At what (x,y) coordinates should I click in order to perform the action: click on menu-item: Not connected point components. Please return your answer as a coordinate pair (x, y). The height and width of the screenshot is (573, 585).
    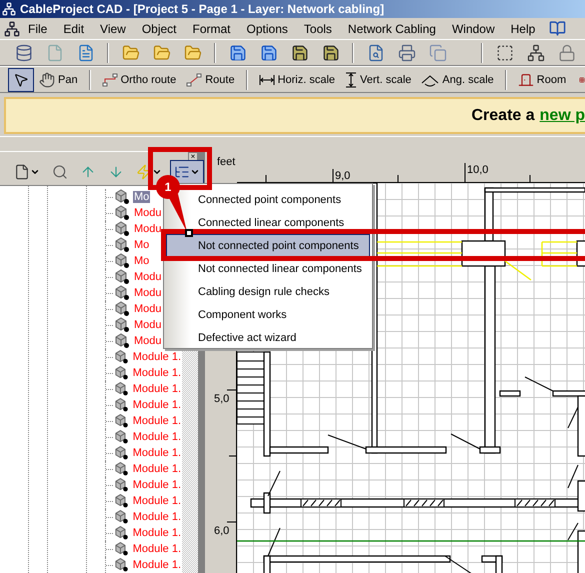
    Looking at the image, I should click on (268, 245).